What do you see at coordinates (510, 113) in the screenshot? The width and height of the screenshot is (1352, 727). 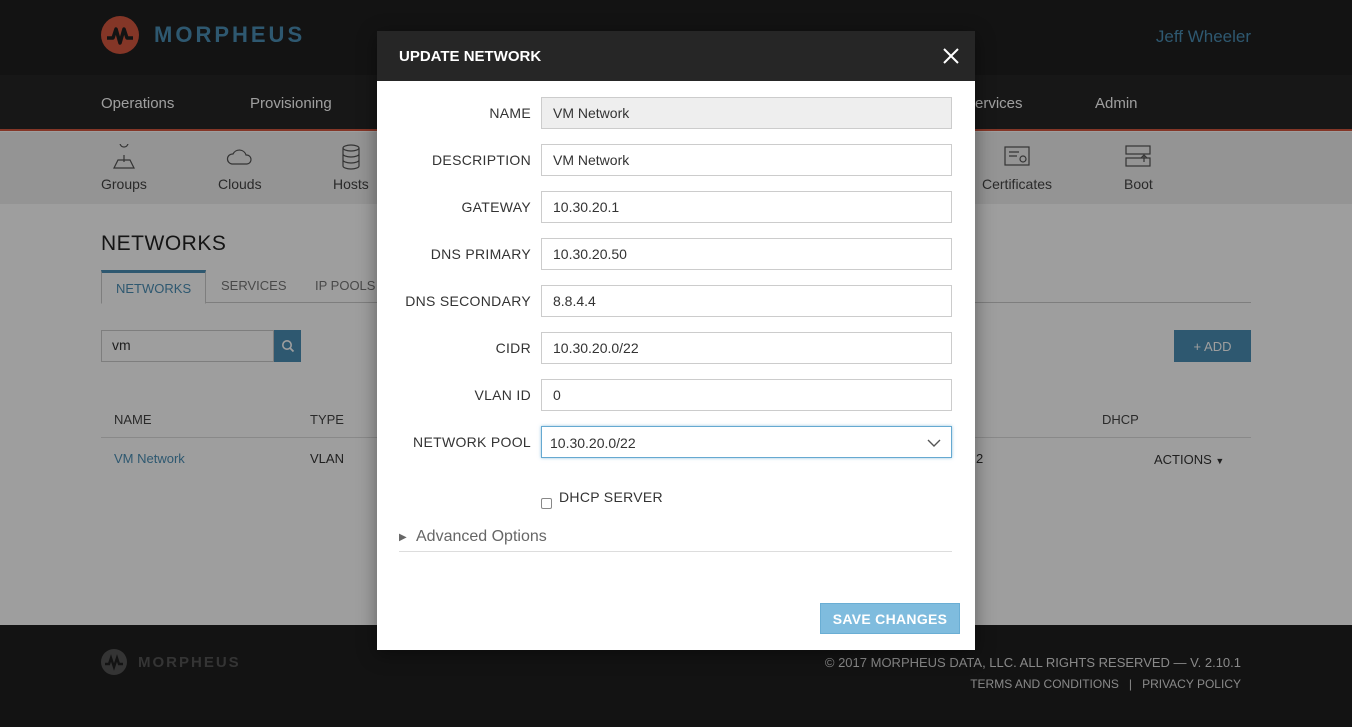 I see `name-label: NAME` at bounding box center [510, 113].